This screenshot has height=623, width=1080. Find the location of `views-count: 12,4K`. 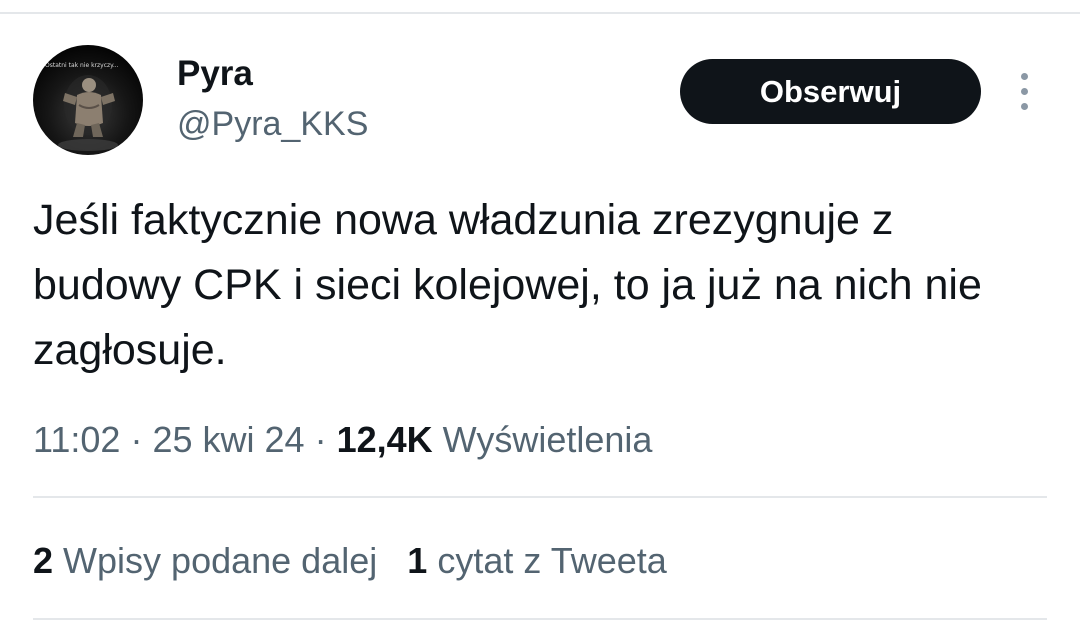

views-count: 12,4K is located at coordinates (384, 439).